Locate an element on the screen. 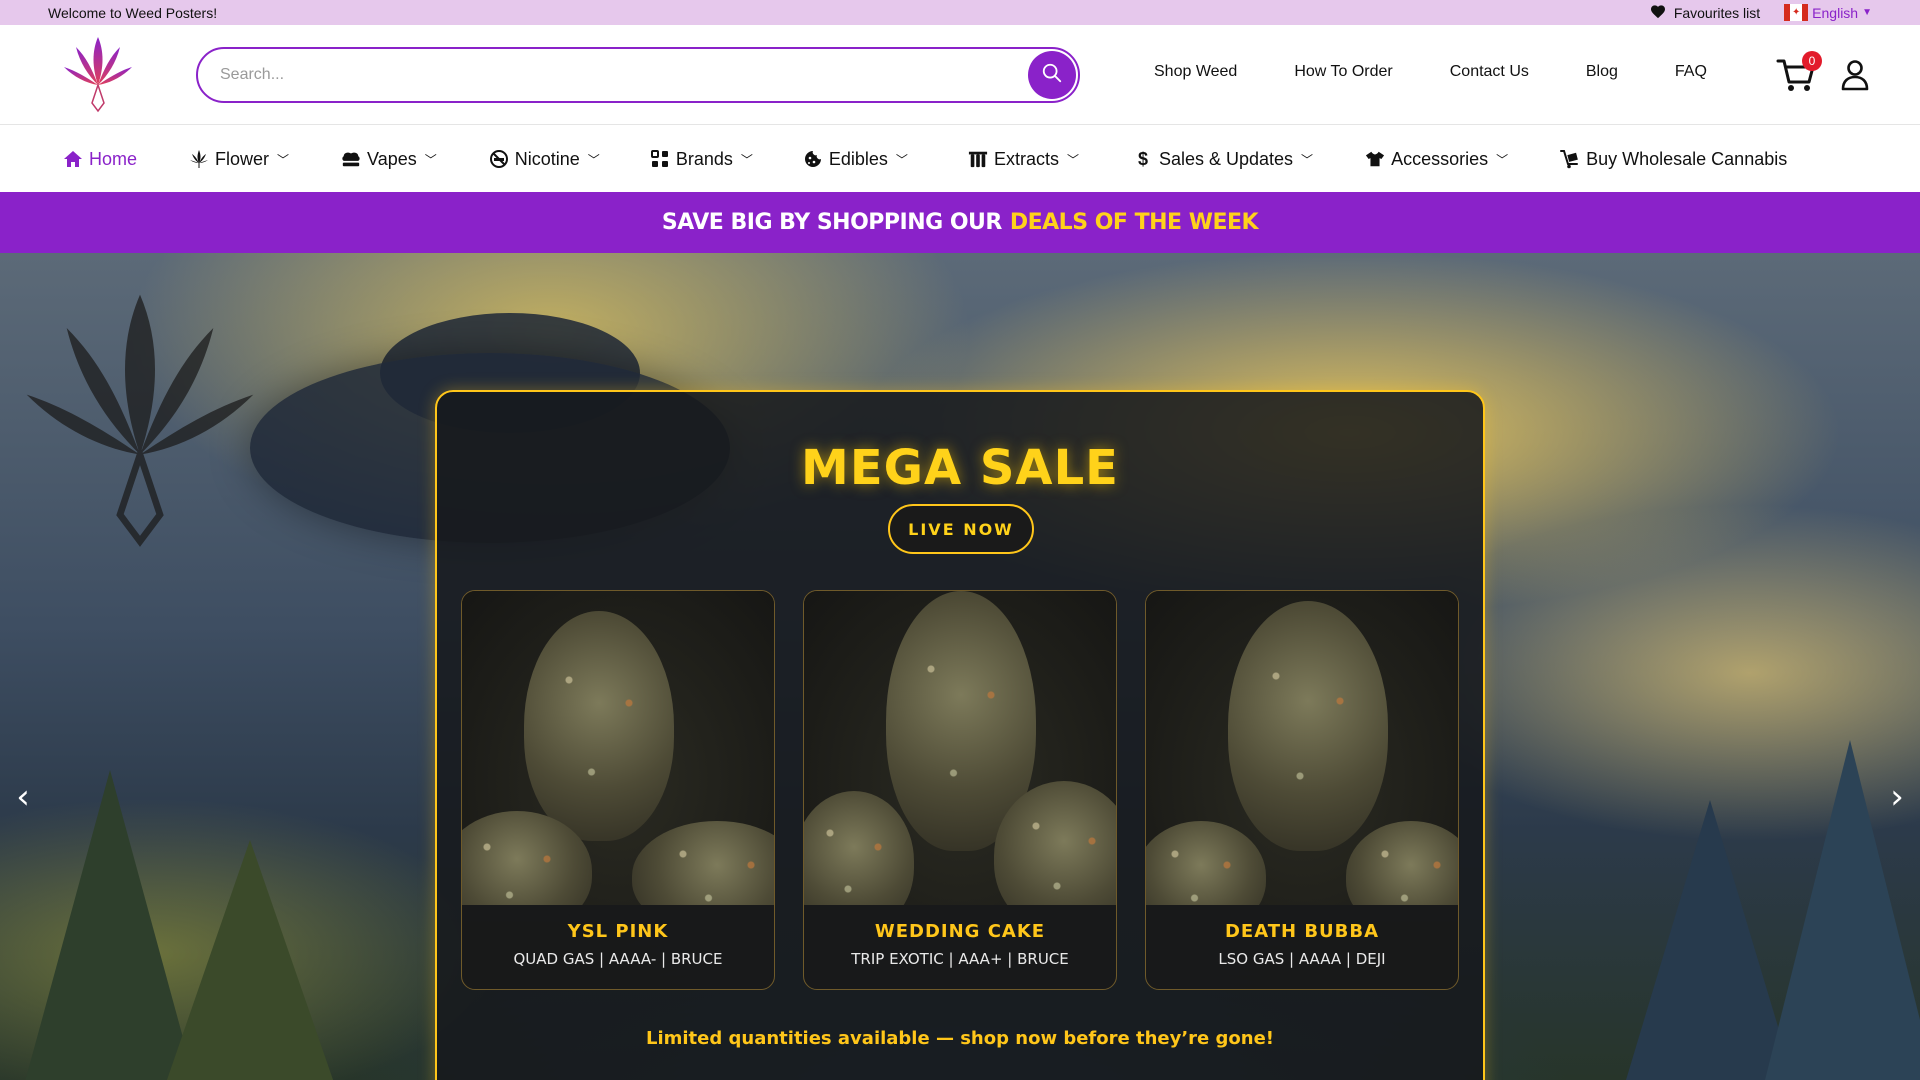  category-accessories-label: Accessories is located at coordinates (1440, 158).